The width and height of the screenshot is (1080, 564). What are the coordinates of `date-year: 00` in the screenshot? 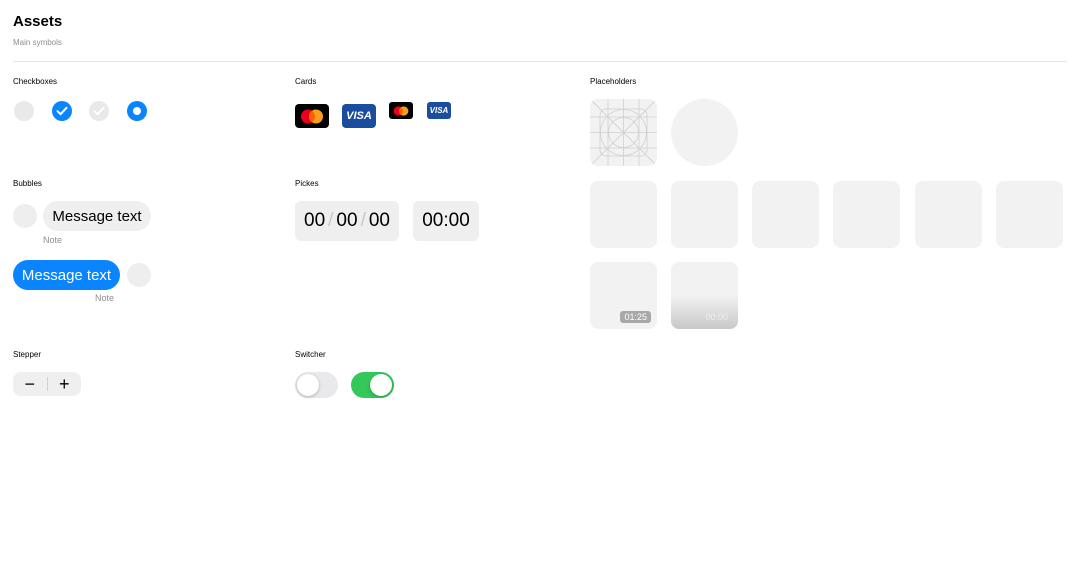 It's located at (379, 220).